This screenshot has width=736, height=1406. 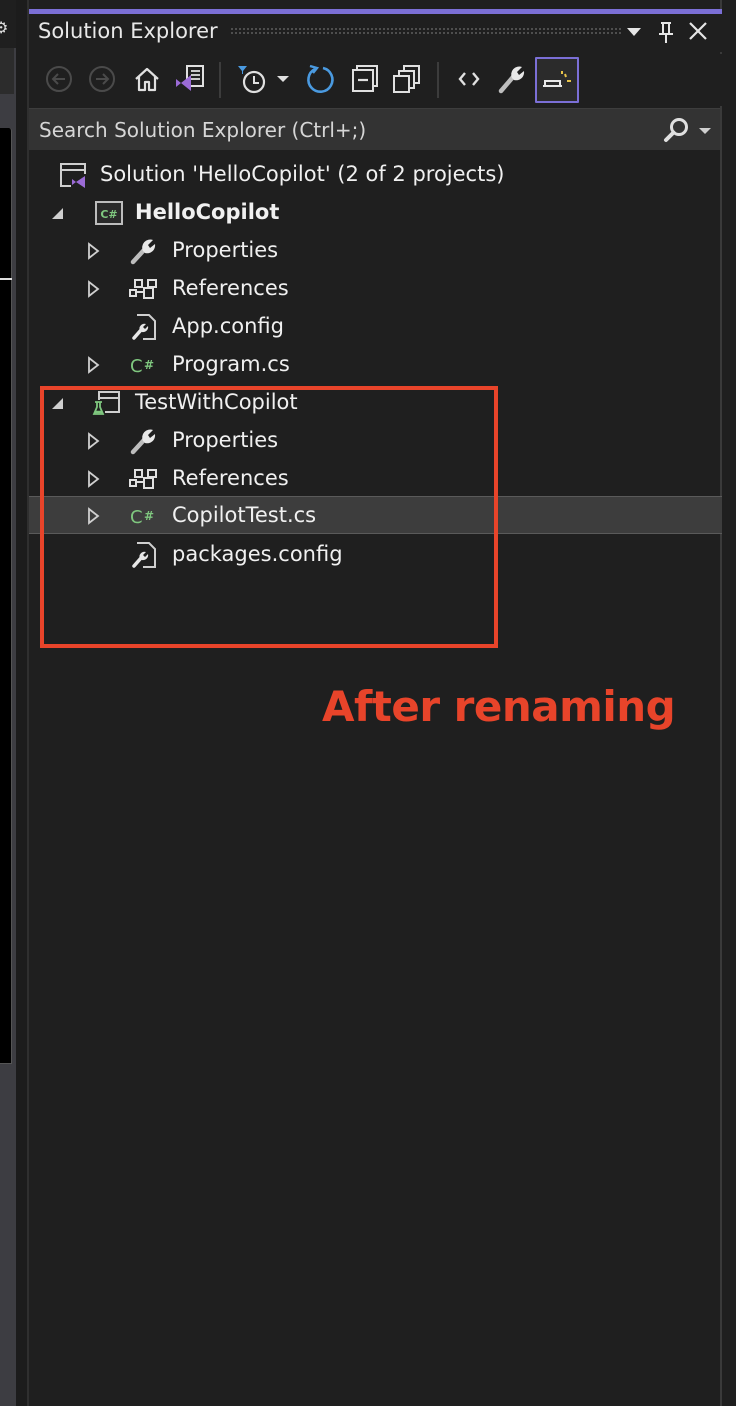 I want to click on forward-arrow-icon, so click(x=102, y=79).